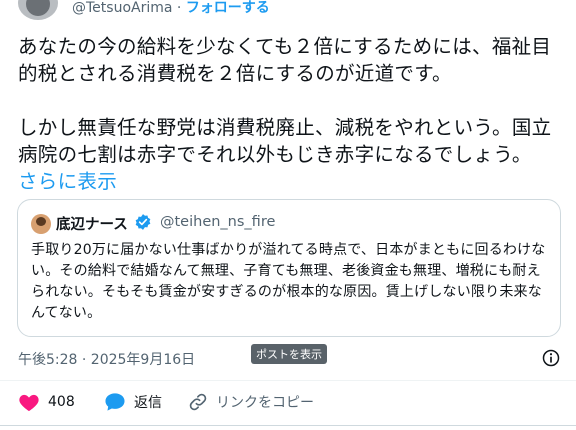  I want to click on show-more-link: さらに表示, so click(67, 181).